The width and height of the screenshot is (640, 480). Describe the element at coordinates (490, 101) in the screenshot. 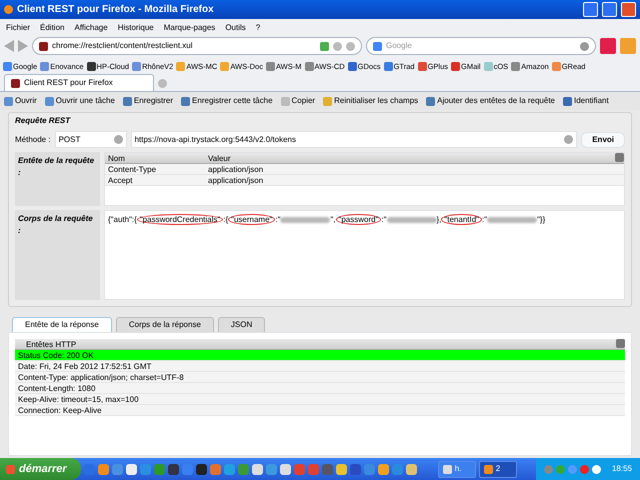

I see `toolbar-button: Ajouter des entêtes de la requête` at that location.